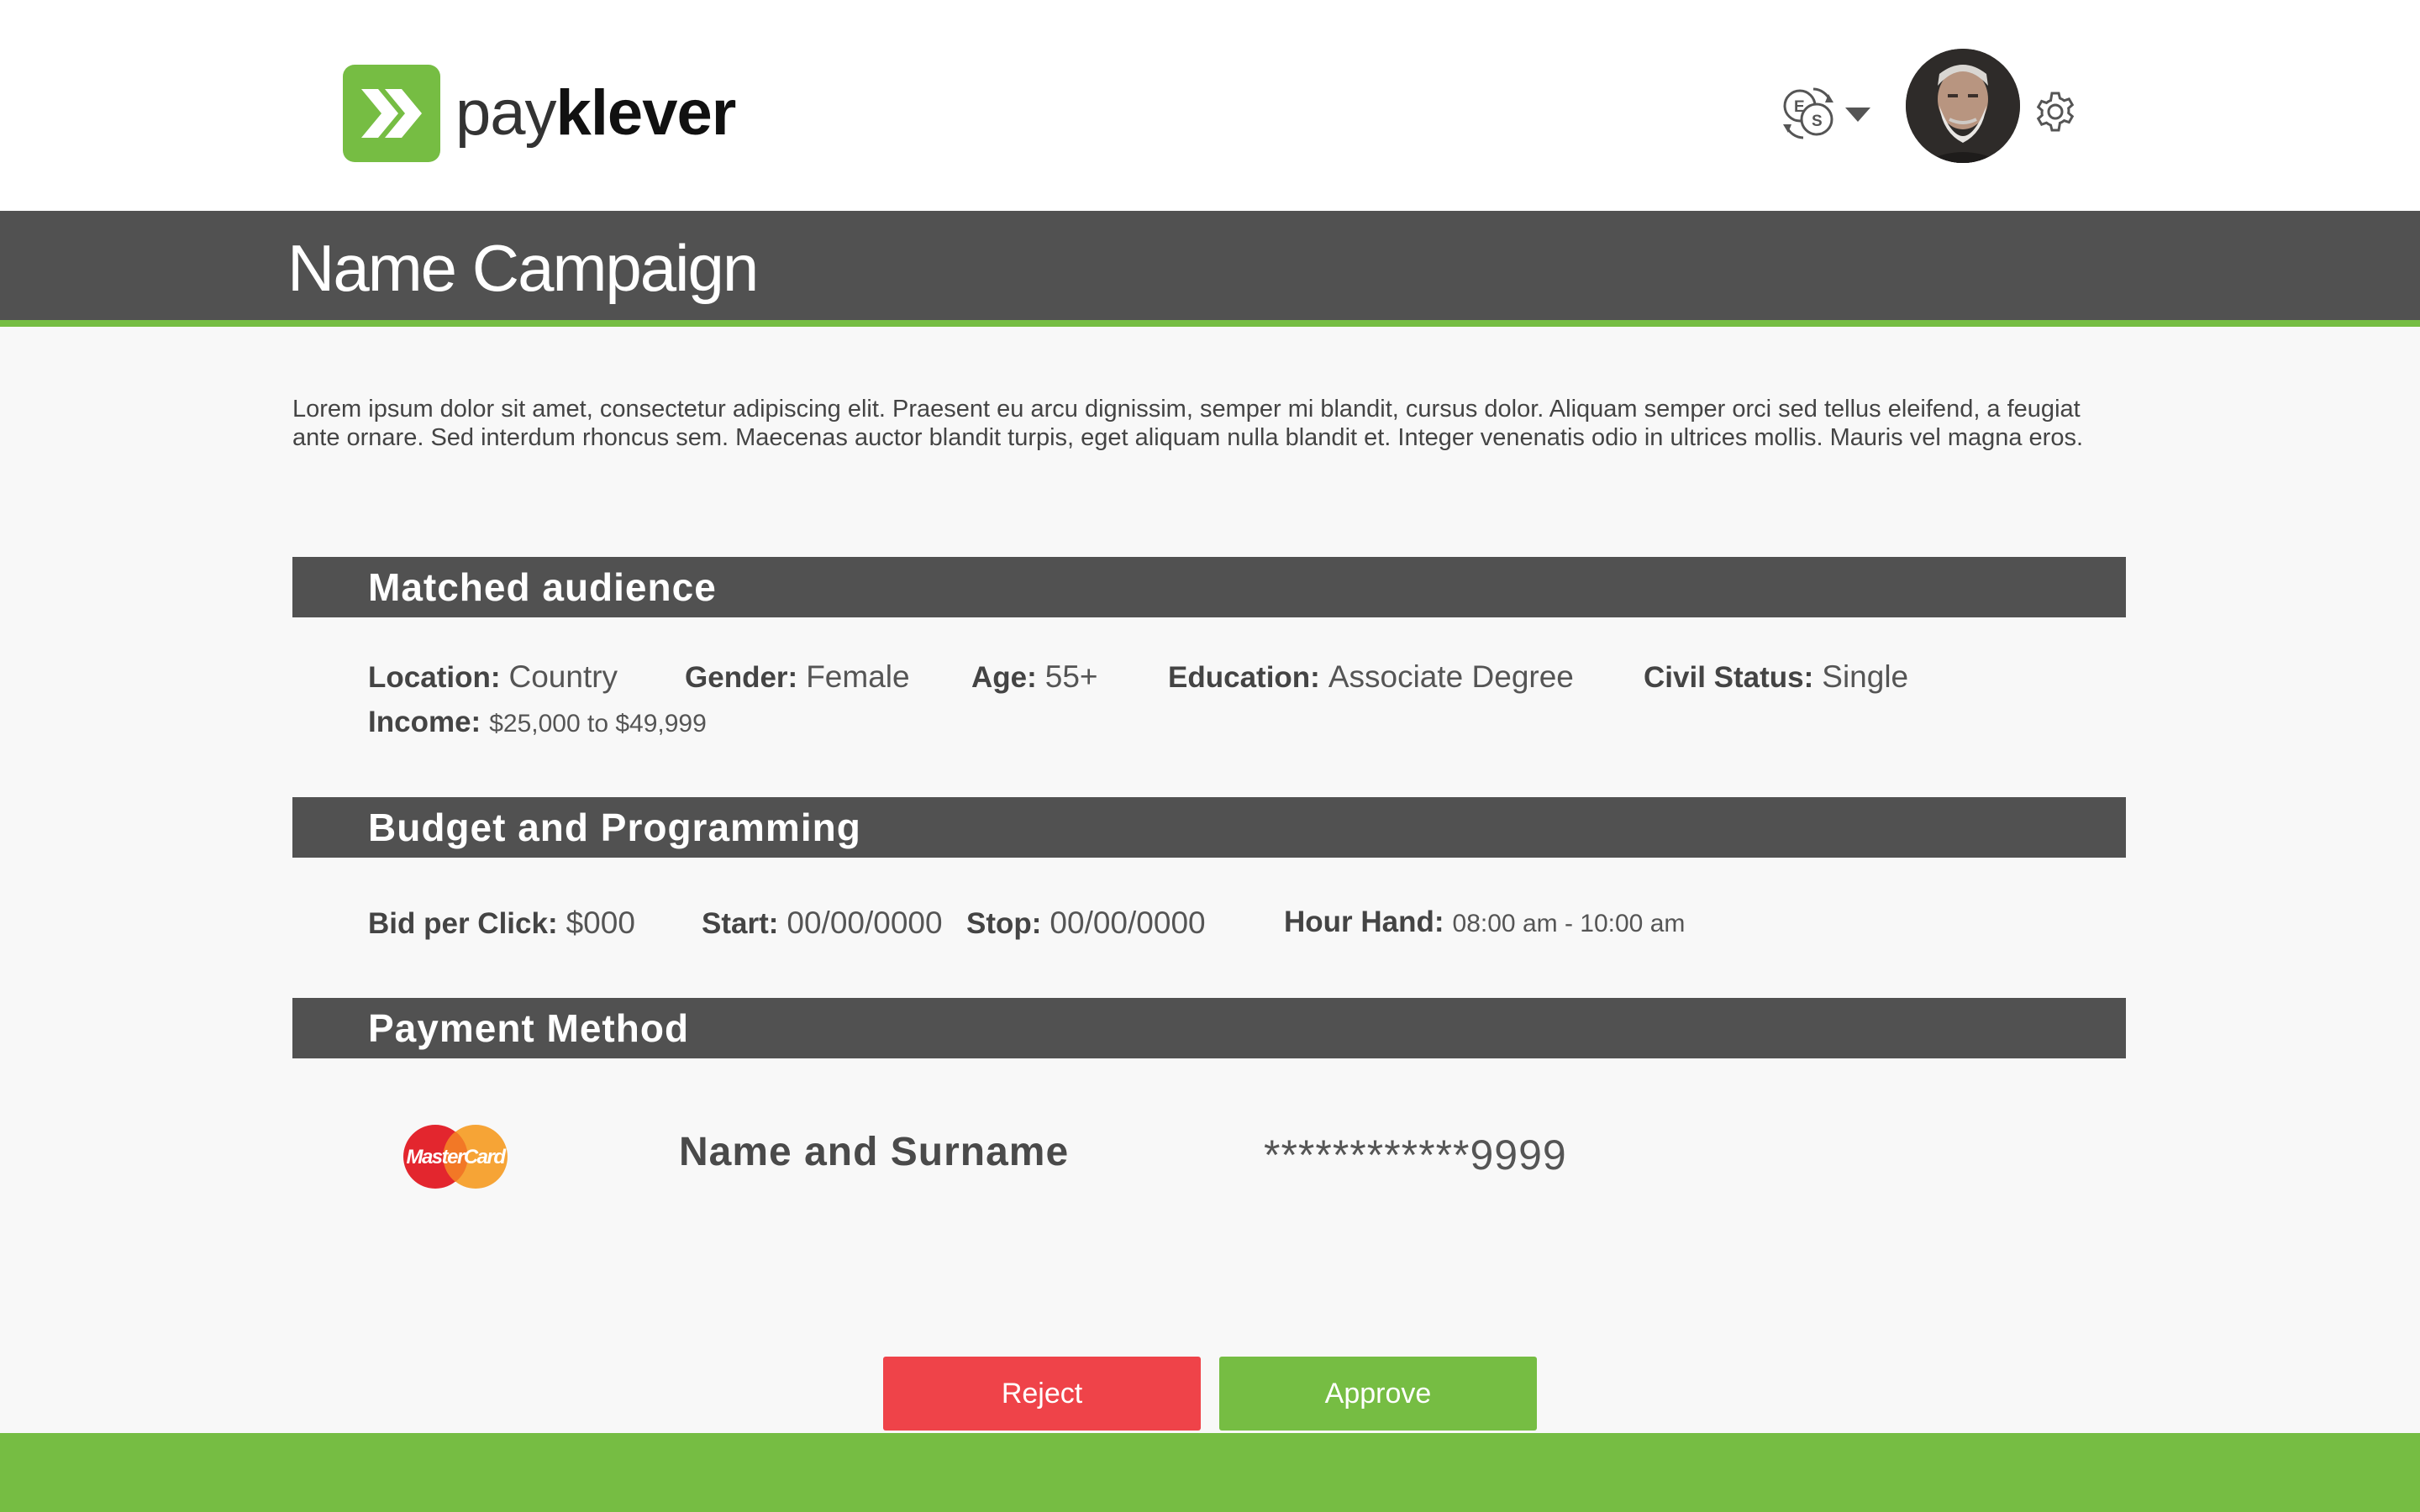 The width and height of the screenshot is (2420, 1512). I want to click on field-label: Gender:, so click(741, 677).